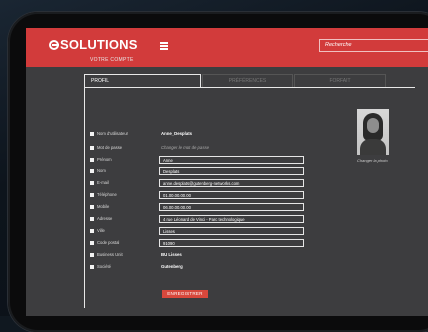 The height and width of the screenshot is (332, 428). What do you see at coordinates (142, 81) in the screenshot?
I see `tab-profil: PROFIL` at bounding box center [142, 81].